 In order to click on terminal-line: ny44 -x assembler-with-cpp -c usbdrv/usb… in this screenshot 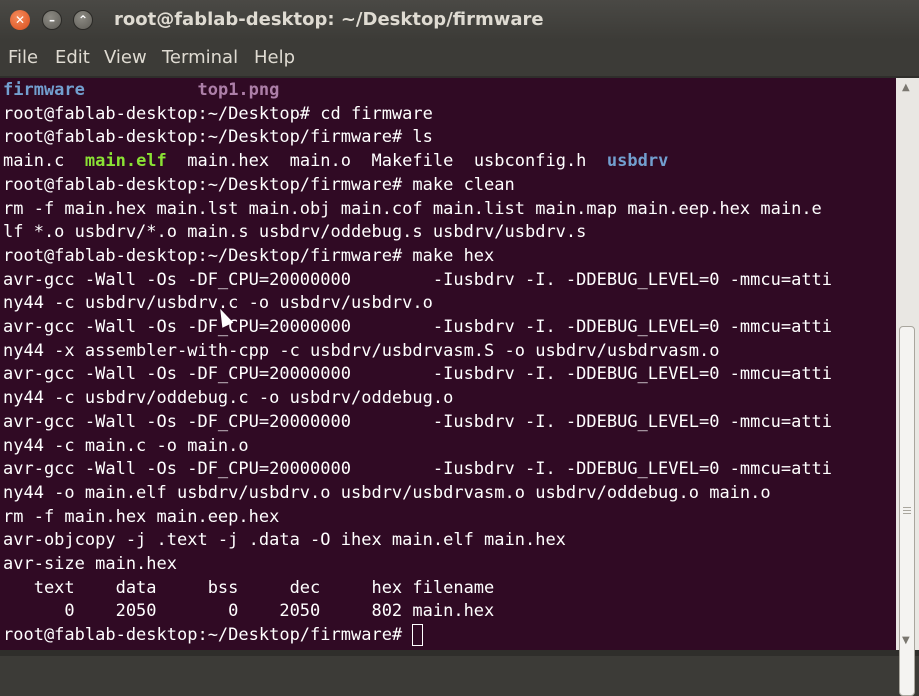, I will do `click(361, 351)`.